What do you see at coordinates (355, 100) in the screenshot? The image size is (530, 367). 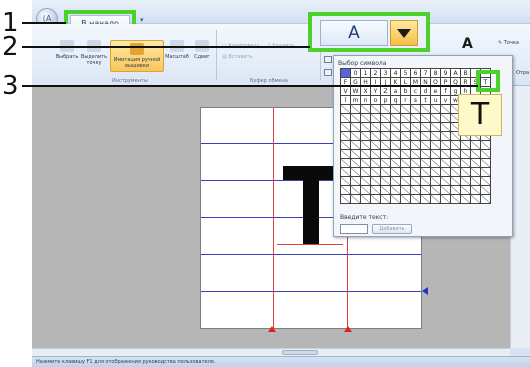 I see `symbol-cell: m` at bounding box center [355, 100].